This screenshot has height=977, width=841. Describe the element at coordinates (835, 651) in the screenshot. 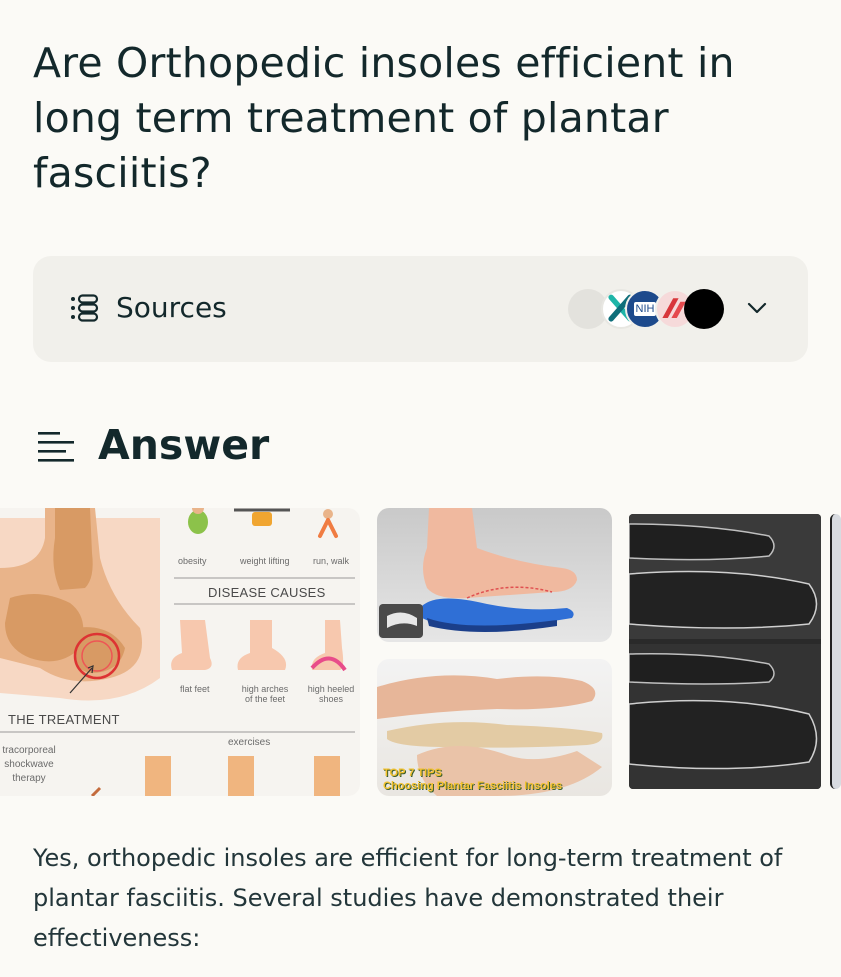

I see `partial-image` at that location.